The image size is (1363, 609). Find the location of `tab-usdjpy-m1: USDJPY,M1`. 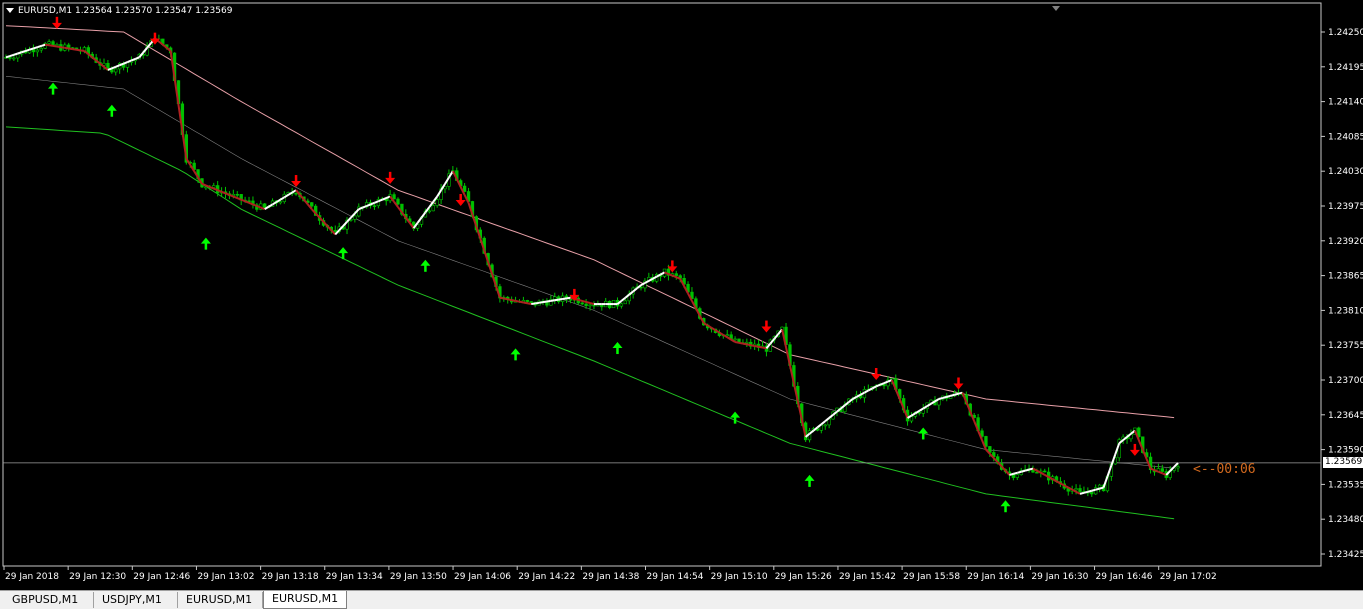

tab-usdjpy-m1: USDJPY,M1 is located at coordinates (136, 600).